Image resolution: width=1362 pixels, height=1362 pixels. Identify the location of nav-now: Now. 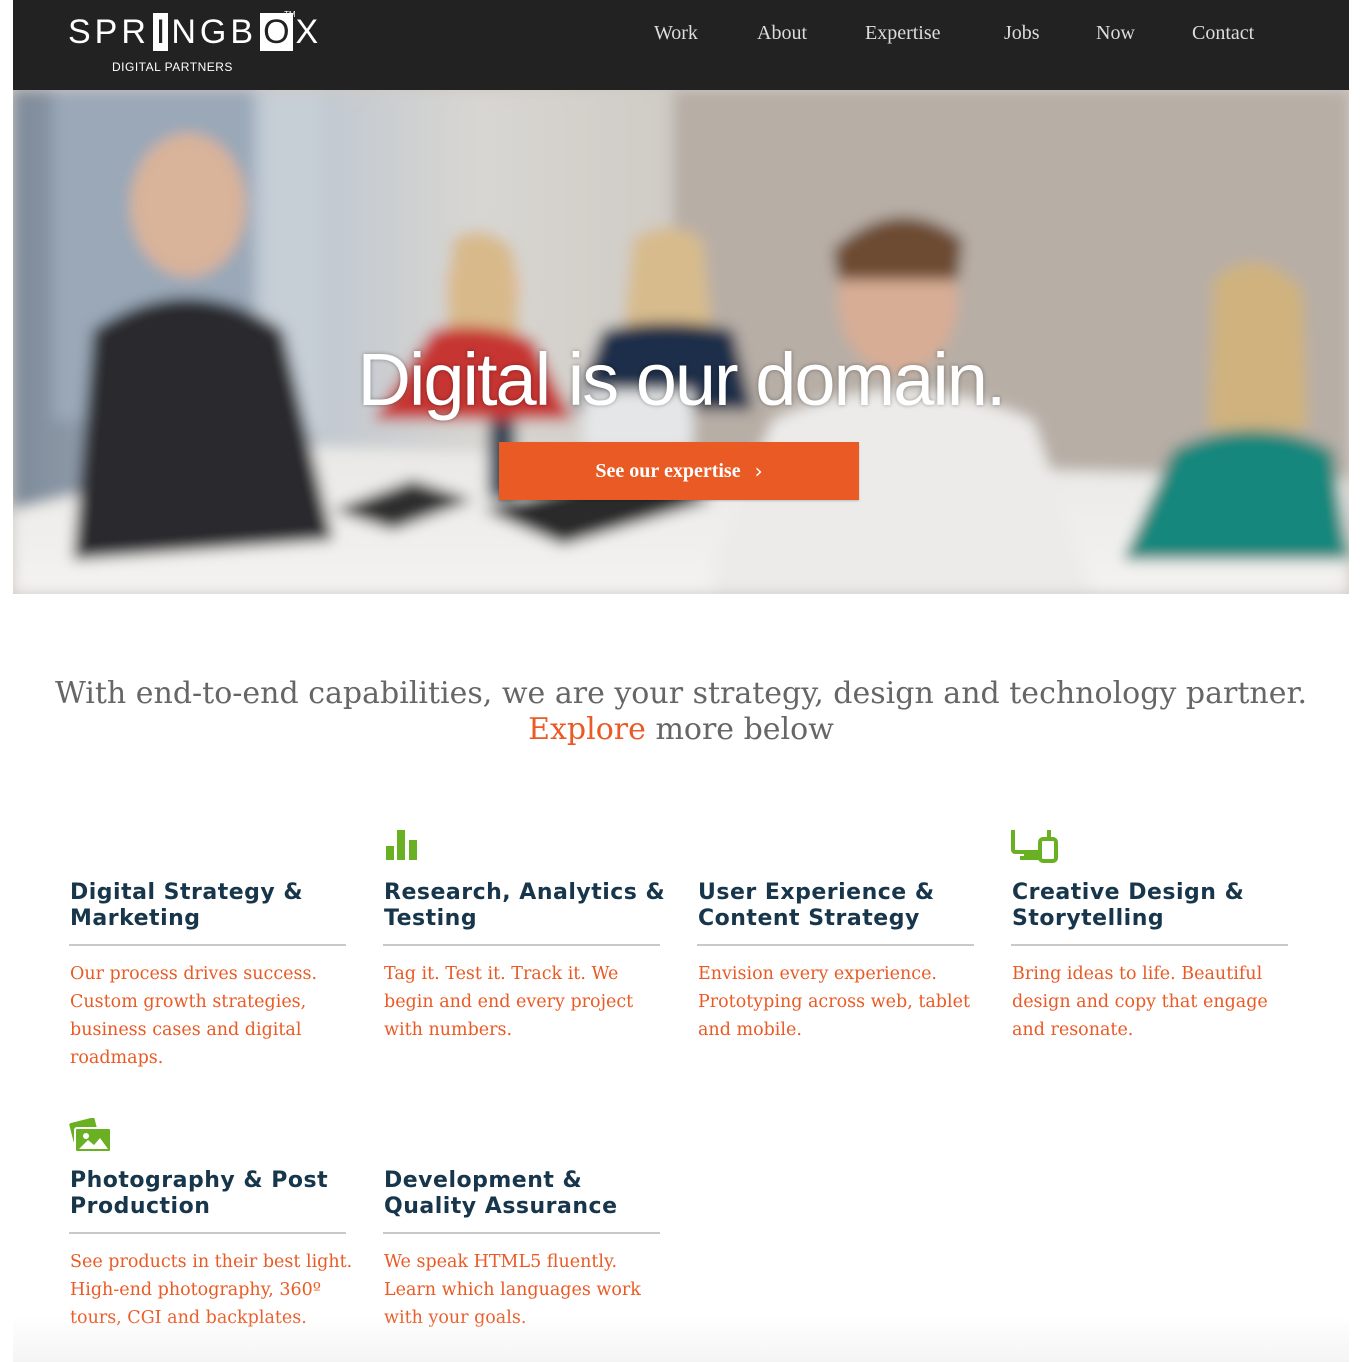
(1115, 33).